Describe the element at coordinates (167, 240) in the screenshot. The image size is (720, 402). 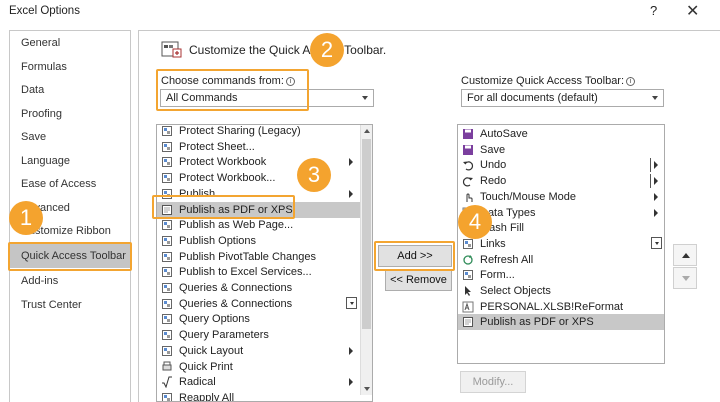
I see `publish-options-icon` at that location.